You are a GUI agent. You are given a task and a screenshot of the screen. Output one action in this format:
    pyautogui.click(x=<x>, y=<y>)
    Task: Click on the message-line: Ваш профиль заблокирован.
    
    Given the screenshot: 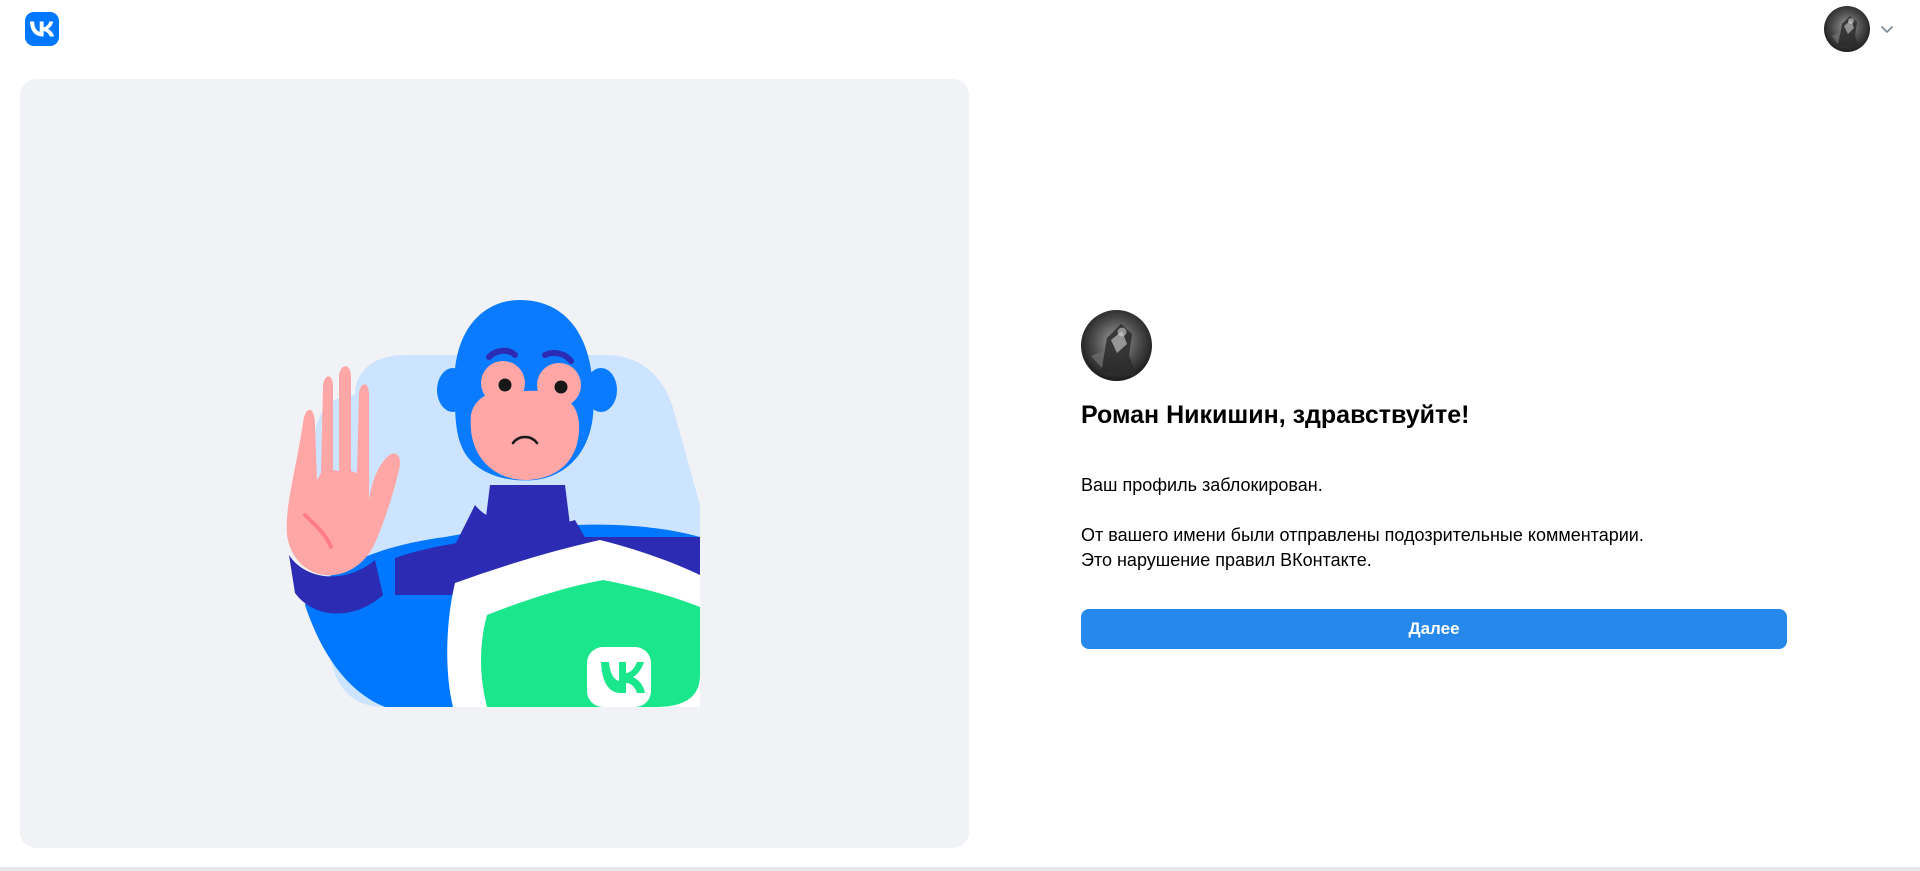 What is the action you would take?
    pyautogui.click(x=1202, y=485)
    